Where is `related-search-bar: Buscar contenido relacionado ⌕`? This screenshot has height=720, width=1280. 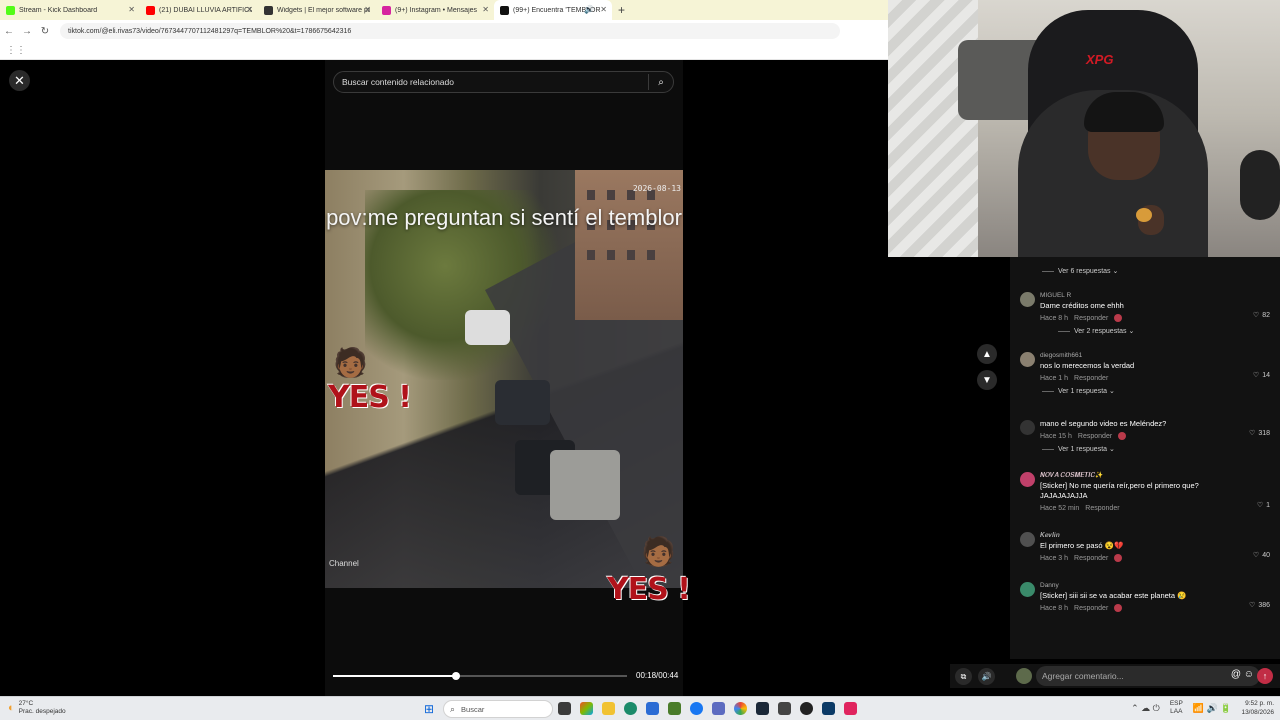
related-search-bar: Buscar contenido relacionado ⌕ is located at coordinates (503, 82).